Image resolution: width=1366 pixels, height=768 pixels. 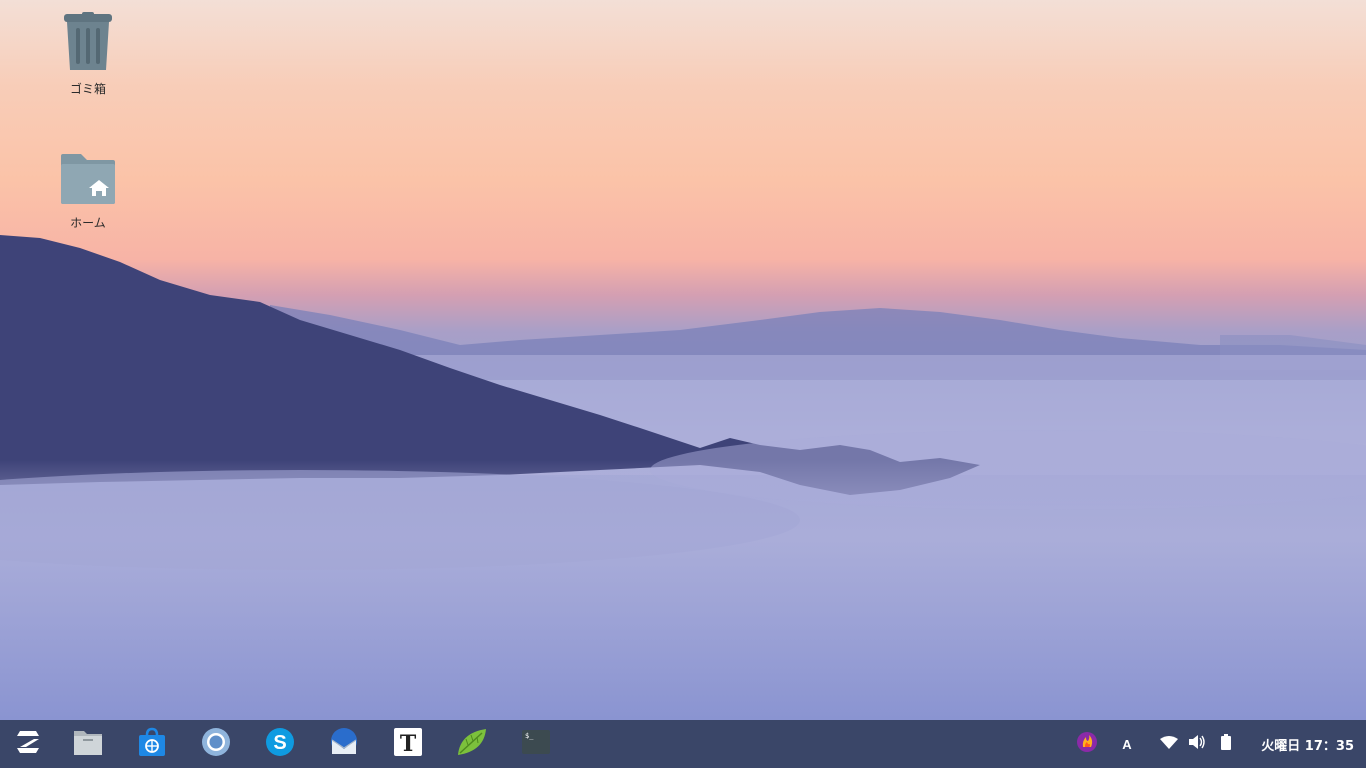 I want to click on desktop-icon-home: ホーム, so click(x=88, y=191).